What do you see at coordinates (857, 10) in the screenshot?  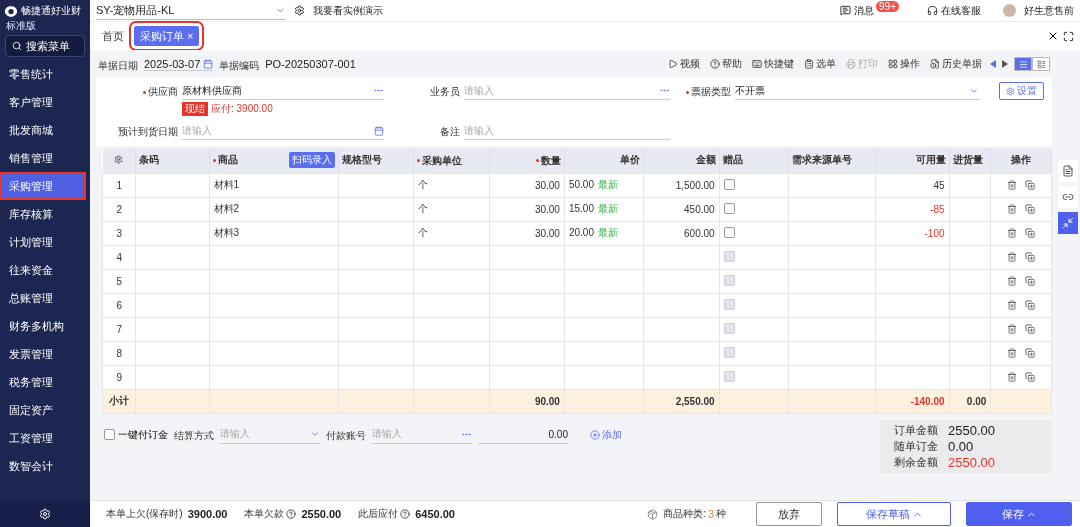 I see `messages-link: 消息` at bounding box center [857, 10].